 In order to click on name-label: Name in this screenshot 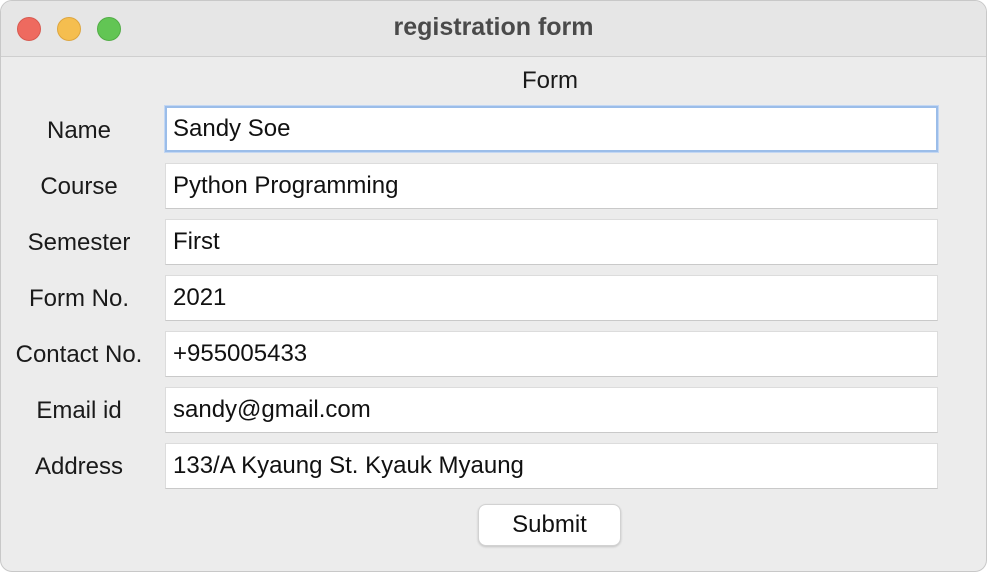, I will do `click(79, 130)`.